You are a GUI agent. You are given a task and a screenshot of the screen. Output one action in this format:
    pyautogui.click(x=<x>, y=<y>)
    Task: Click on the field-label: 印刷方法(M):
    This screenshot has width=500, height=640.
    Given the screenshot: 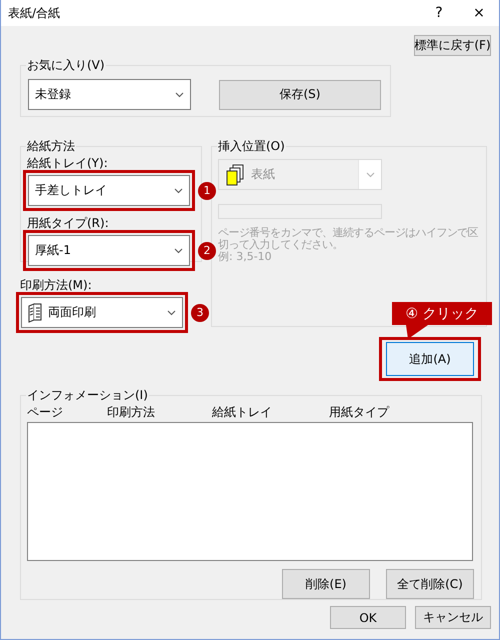 What is the action you would take?
    pyautogui.click(x=56, y=285)
    